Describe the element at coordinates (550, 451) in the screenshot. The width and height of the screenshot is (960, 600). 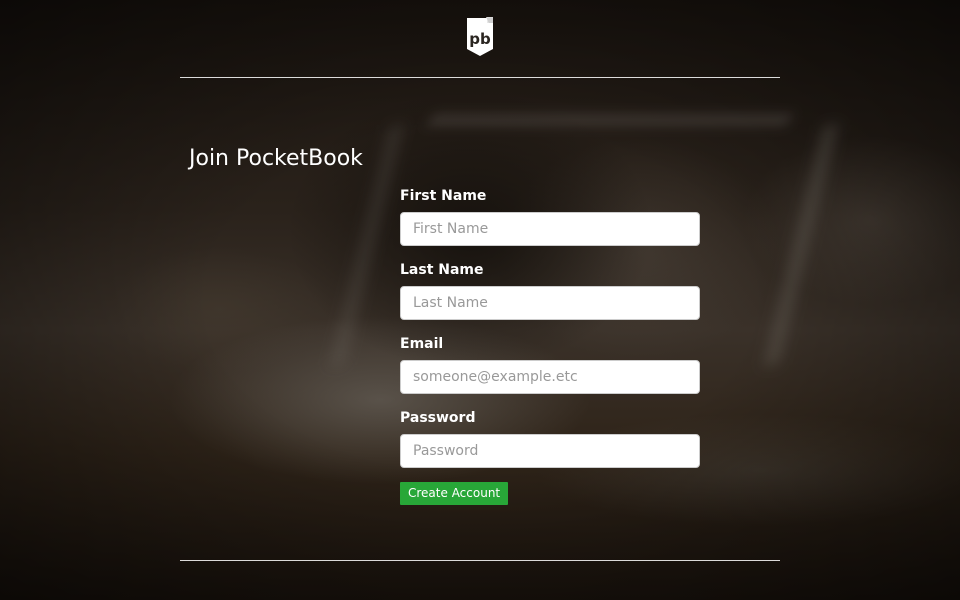
I see `password-input` at that location.